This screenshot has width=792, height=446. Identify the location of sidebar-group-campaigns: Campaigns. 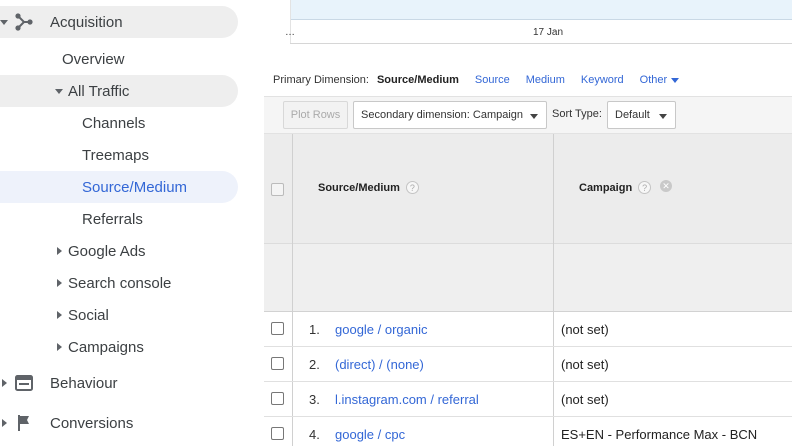
(119, 347).